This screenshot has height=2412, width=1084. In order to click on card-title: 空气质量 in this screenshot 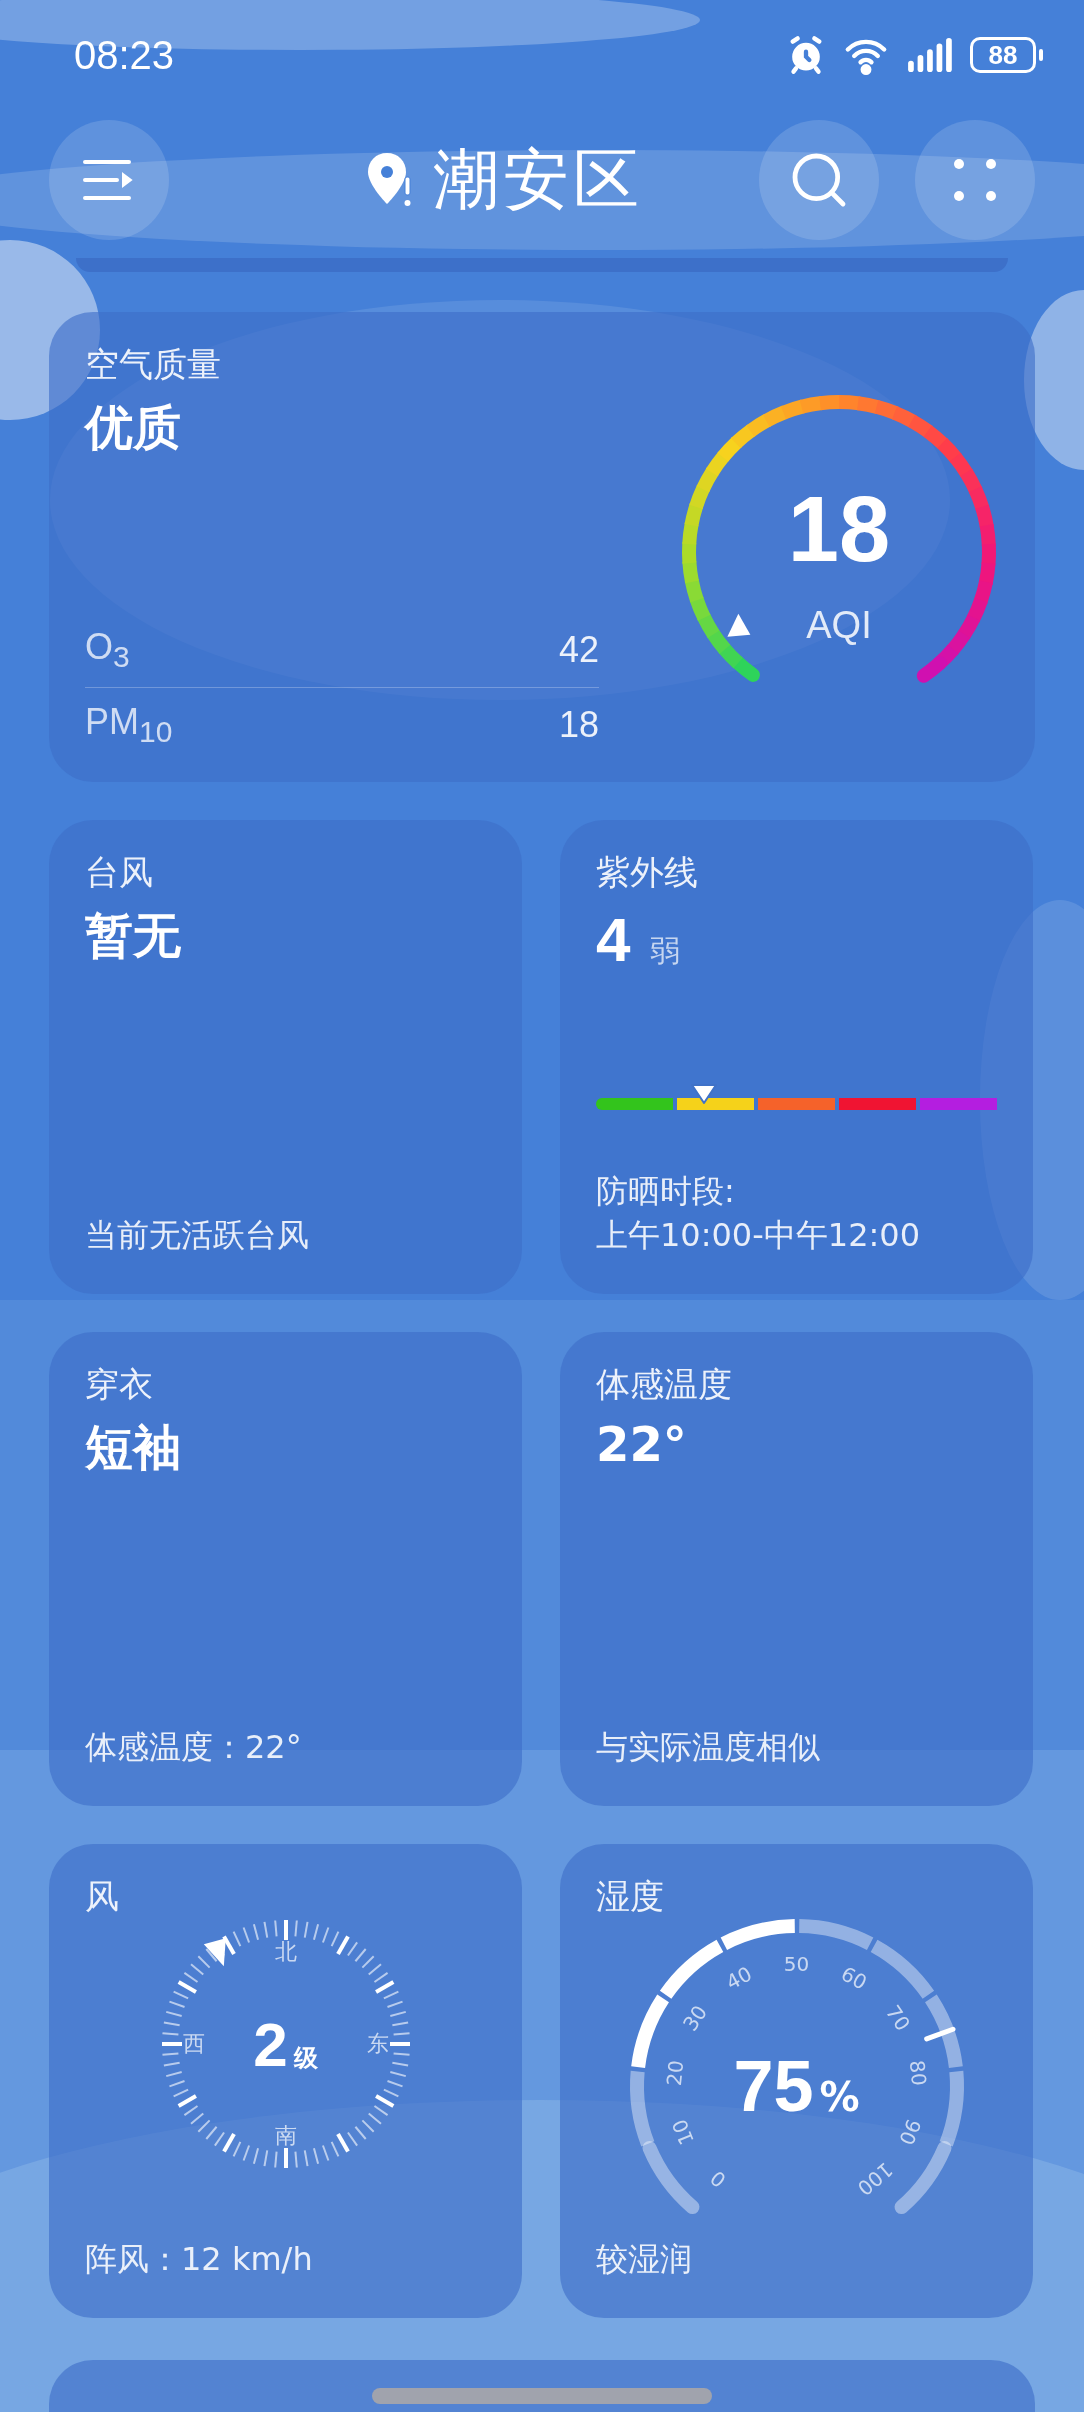, I will do `click(153, 364)`.